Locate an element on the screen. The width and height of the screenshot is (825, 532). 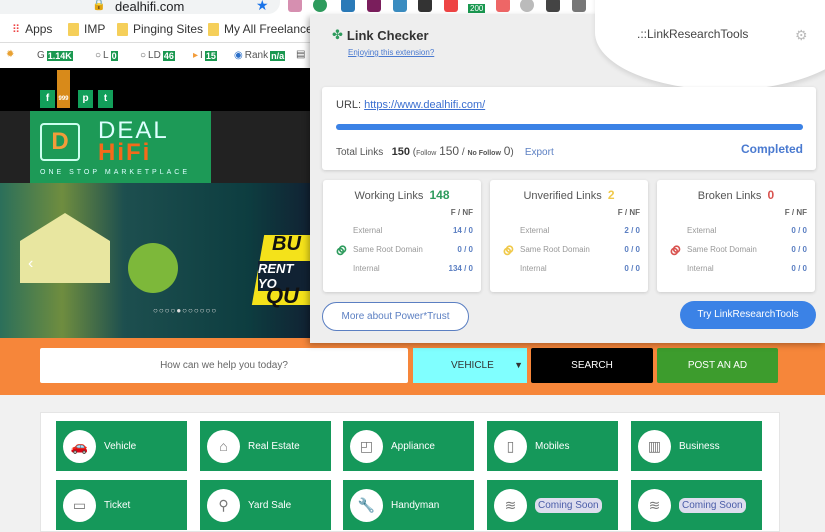
stat-row: External 14 / 0 is located at coordinates (413, 230).